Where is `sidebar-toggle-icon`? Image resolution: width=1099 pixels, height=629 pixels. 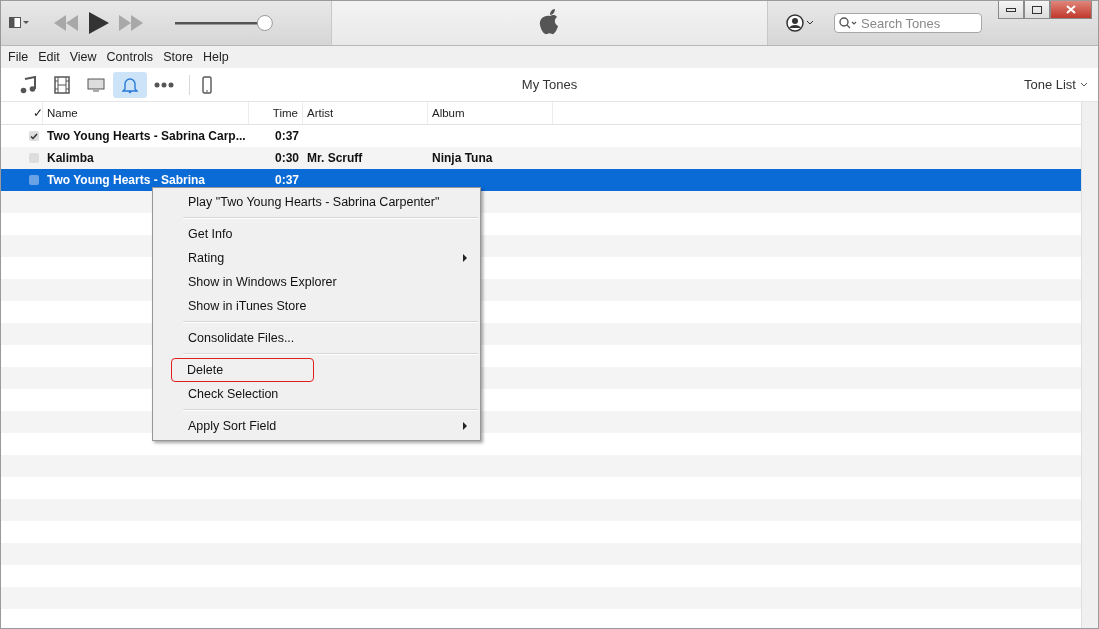
sidebar-toggle-icon is located at coordinates (19, 23).